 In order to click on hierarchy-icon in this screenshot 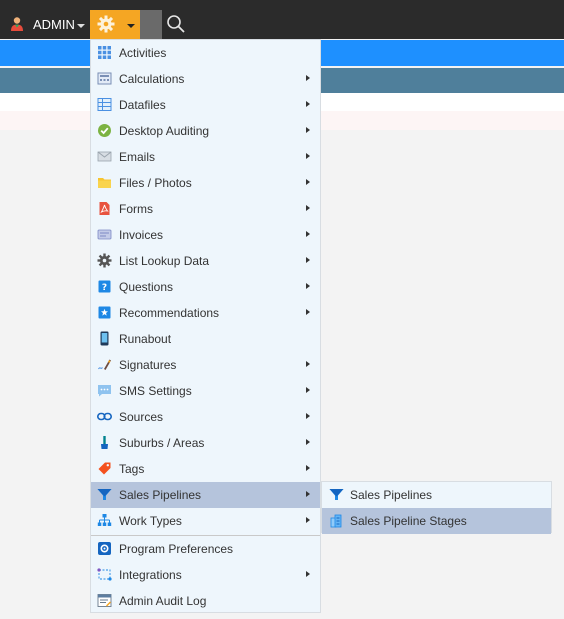, I will do `click(104, 520)`.